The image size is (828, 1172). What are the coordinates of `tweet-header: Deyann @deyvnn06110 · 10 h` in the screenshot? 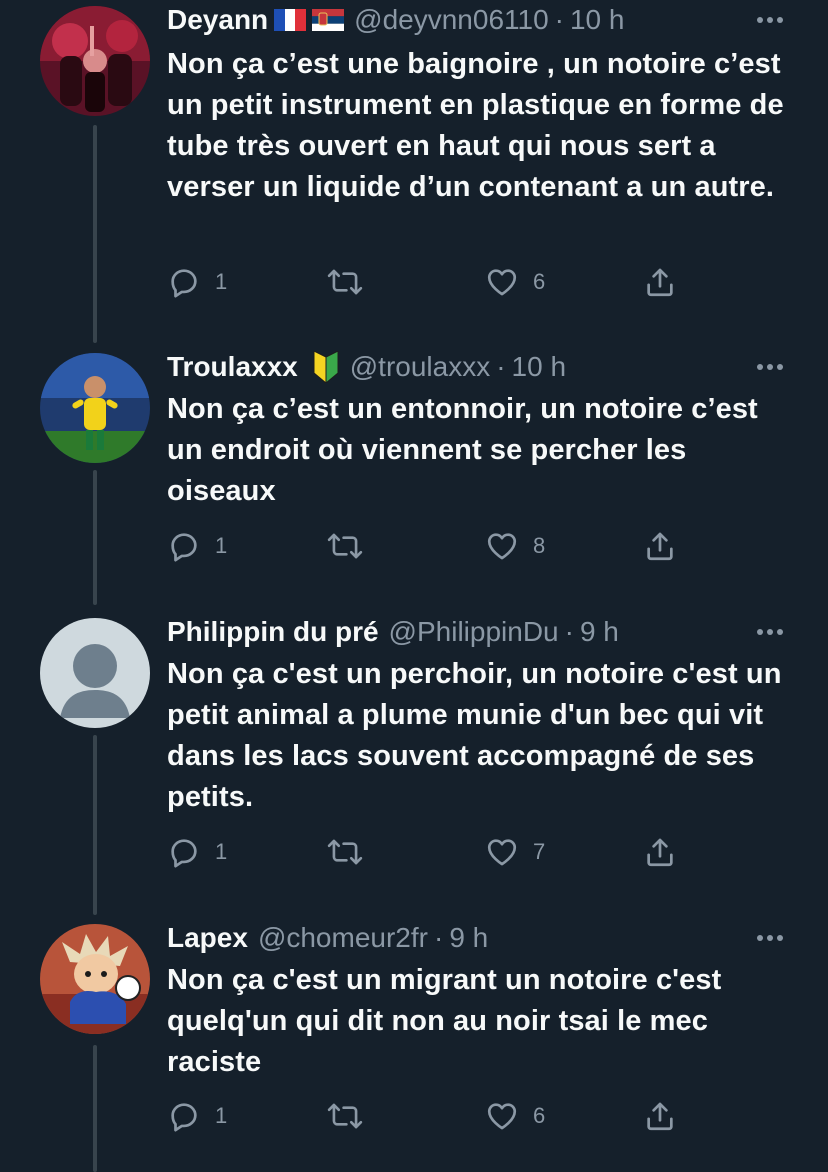 It's located at (467, 20).